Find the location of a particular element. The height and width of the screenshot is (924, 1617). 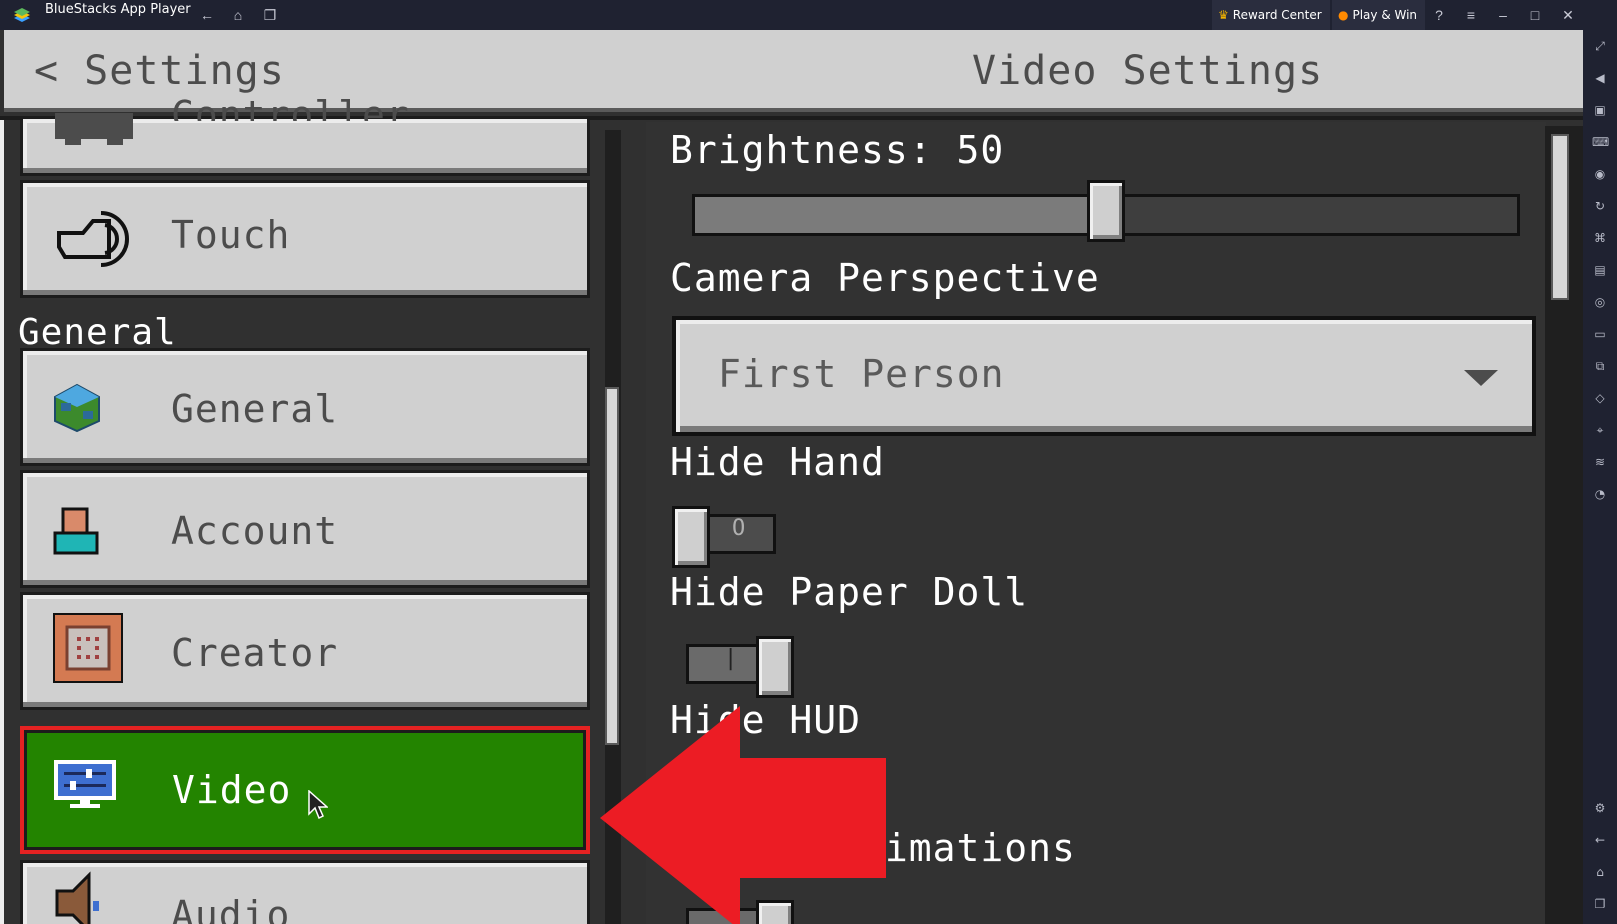

speaker-icon is located at coordinates (77, 897).